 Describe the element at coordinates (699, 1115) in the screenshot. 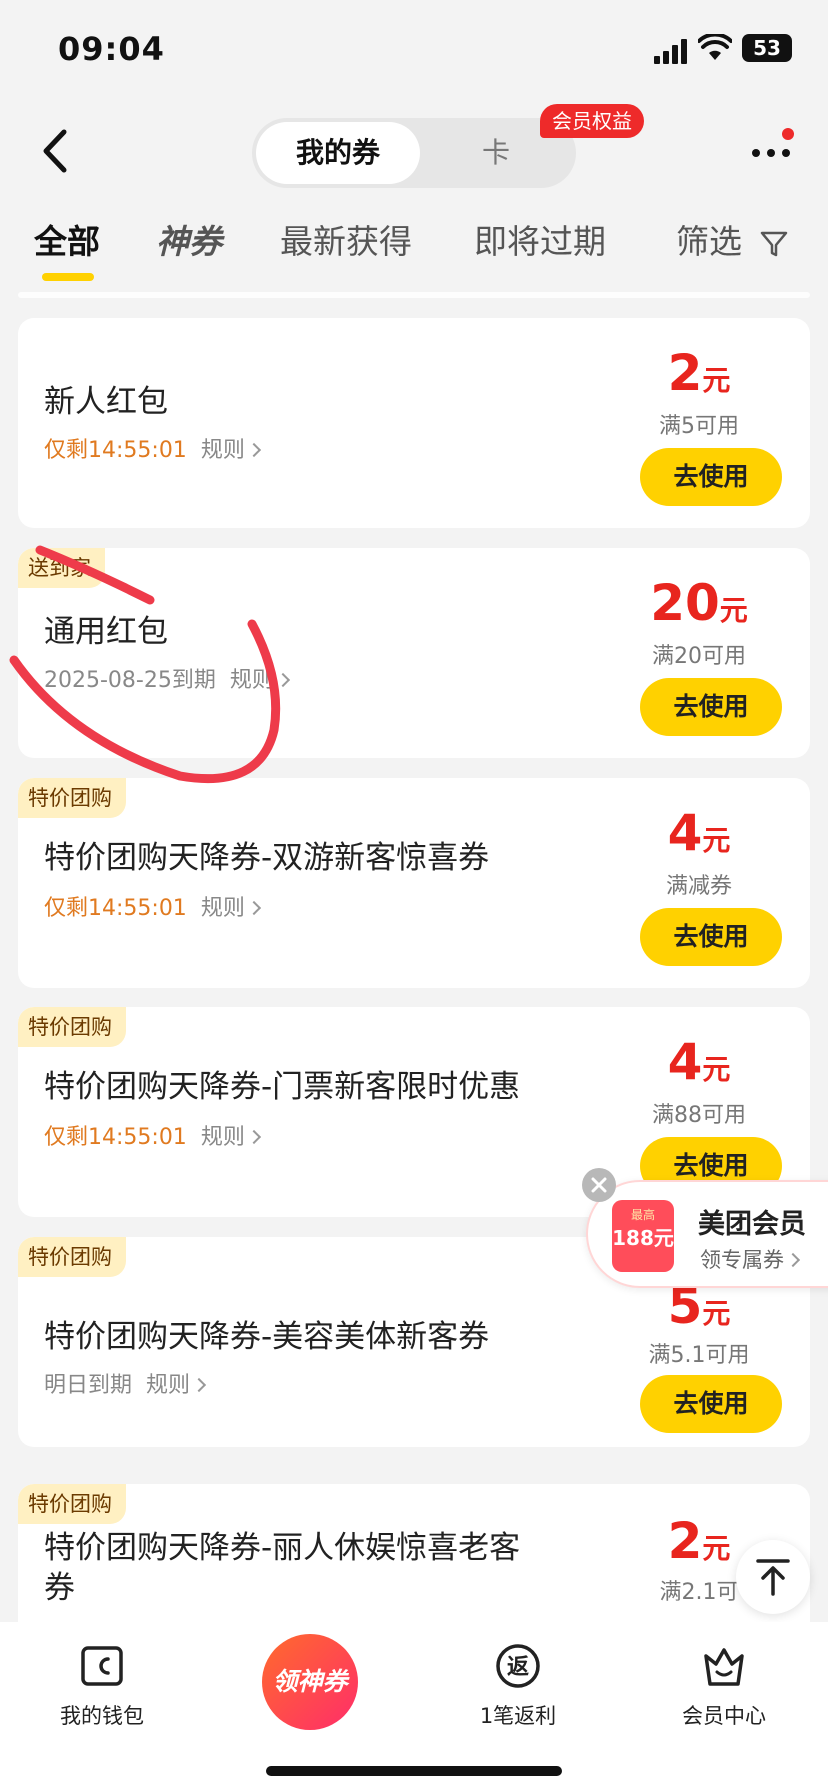

I see `coupon-condition: 满88可用` at that location.